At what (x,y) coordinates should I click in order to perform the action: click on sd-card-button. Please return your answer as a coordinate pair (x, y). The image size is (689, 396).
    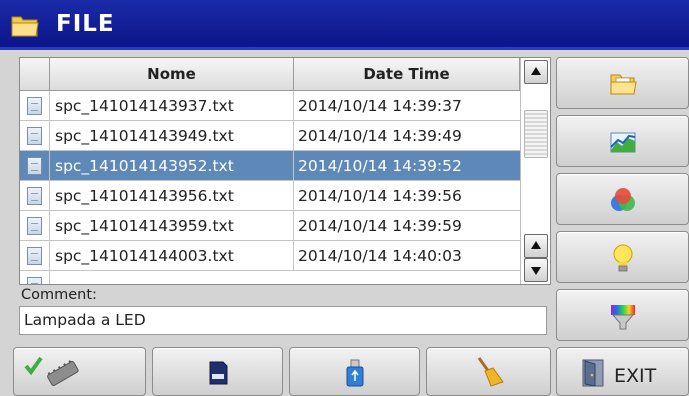
    Looking at the image, I should click on (217, 371).